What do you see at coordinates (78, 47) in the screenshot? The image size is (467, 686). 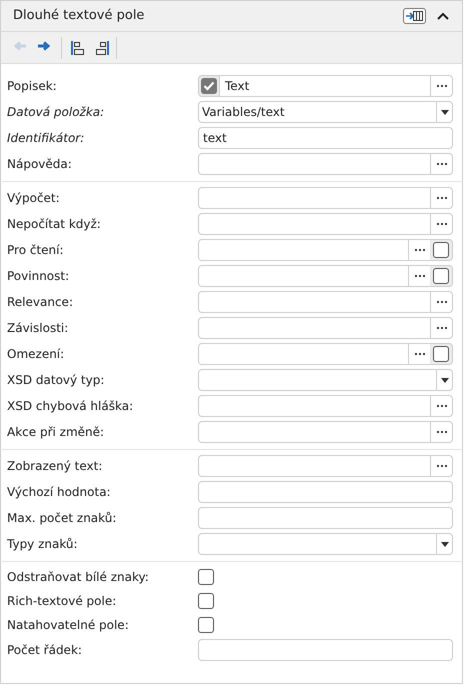 I see `align-left-icon` at bounding box center [78, 47].